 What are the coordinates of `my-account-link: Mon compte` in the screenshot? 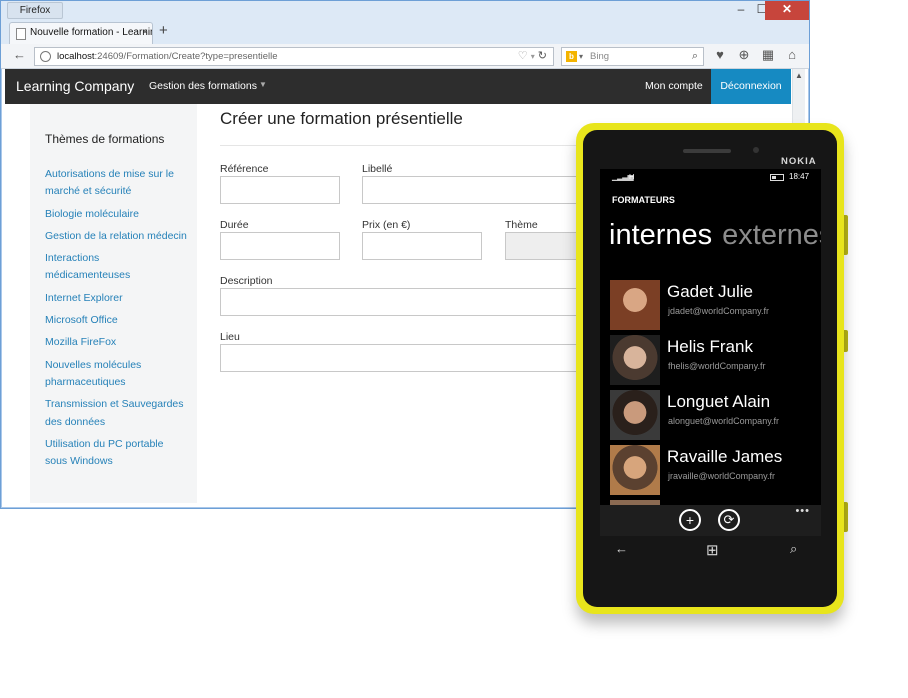 It's located at (674, 86).